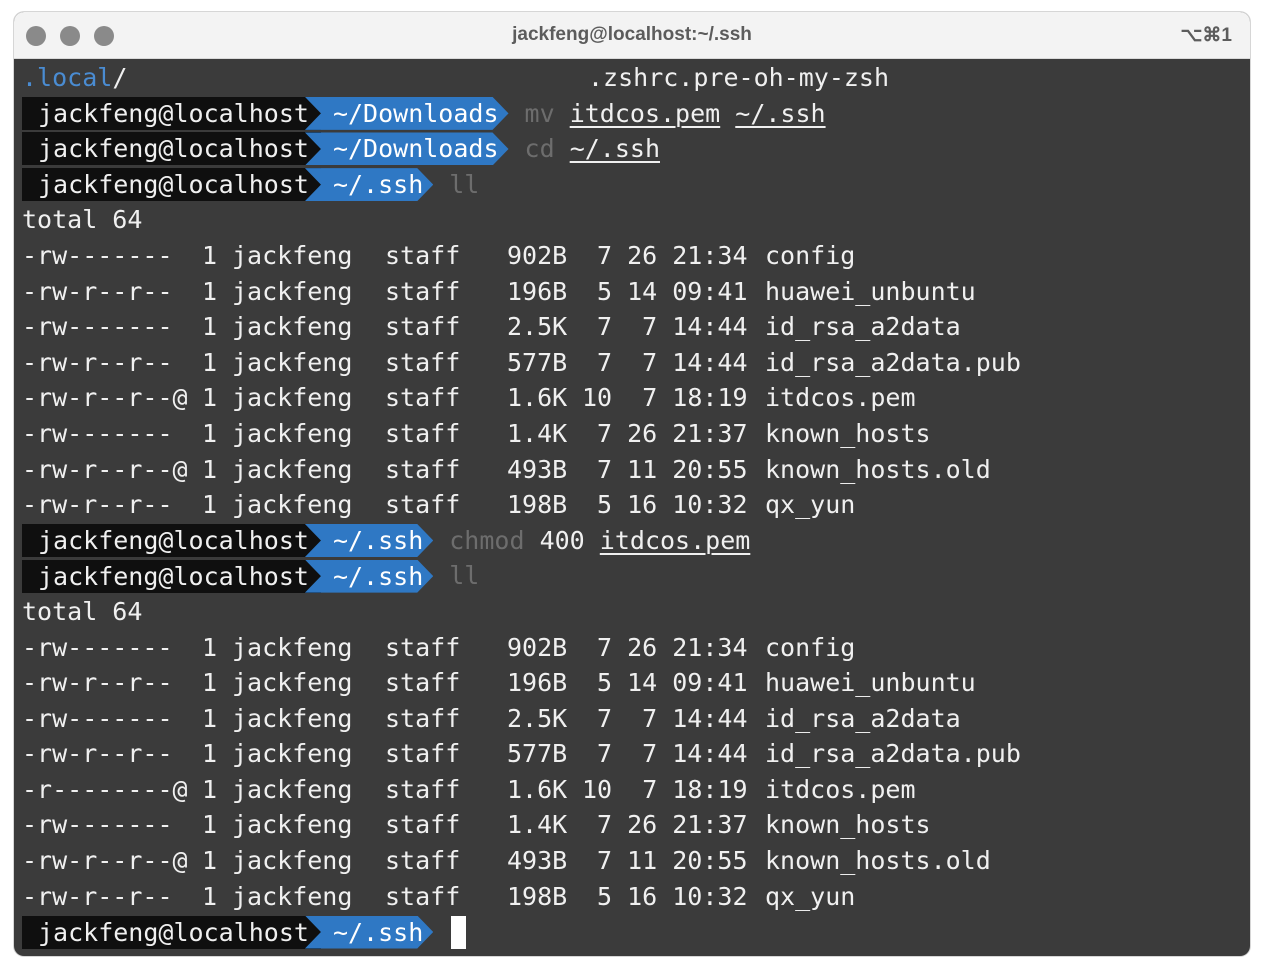 The height and width of the screenshot is (970, 1268). I want to click on file-size: 196B, so click(537, 683).